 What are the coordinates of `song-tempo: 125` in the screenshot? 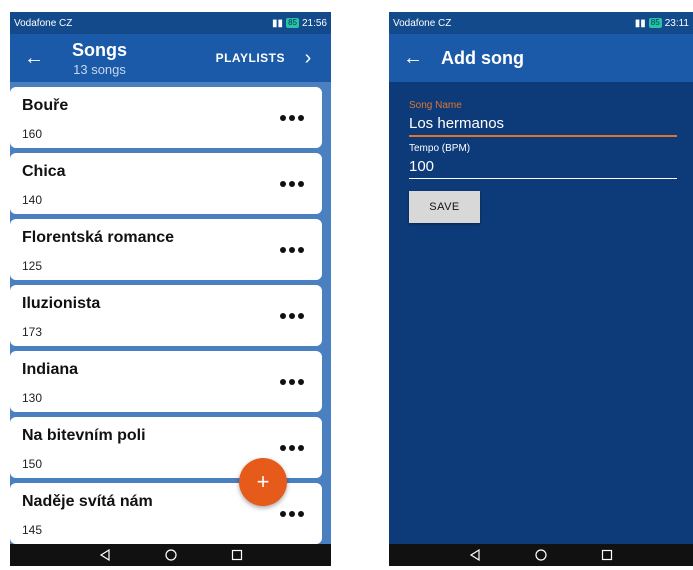 It's located at (32, 266).